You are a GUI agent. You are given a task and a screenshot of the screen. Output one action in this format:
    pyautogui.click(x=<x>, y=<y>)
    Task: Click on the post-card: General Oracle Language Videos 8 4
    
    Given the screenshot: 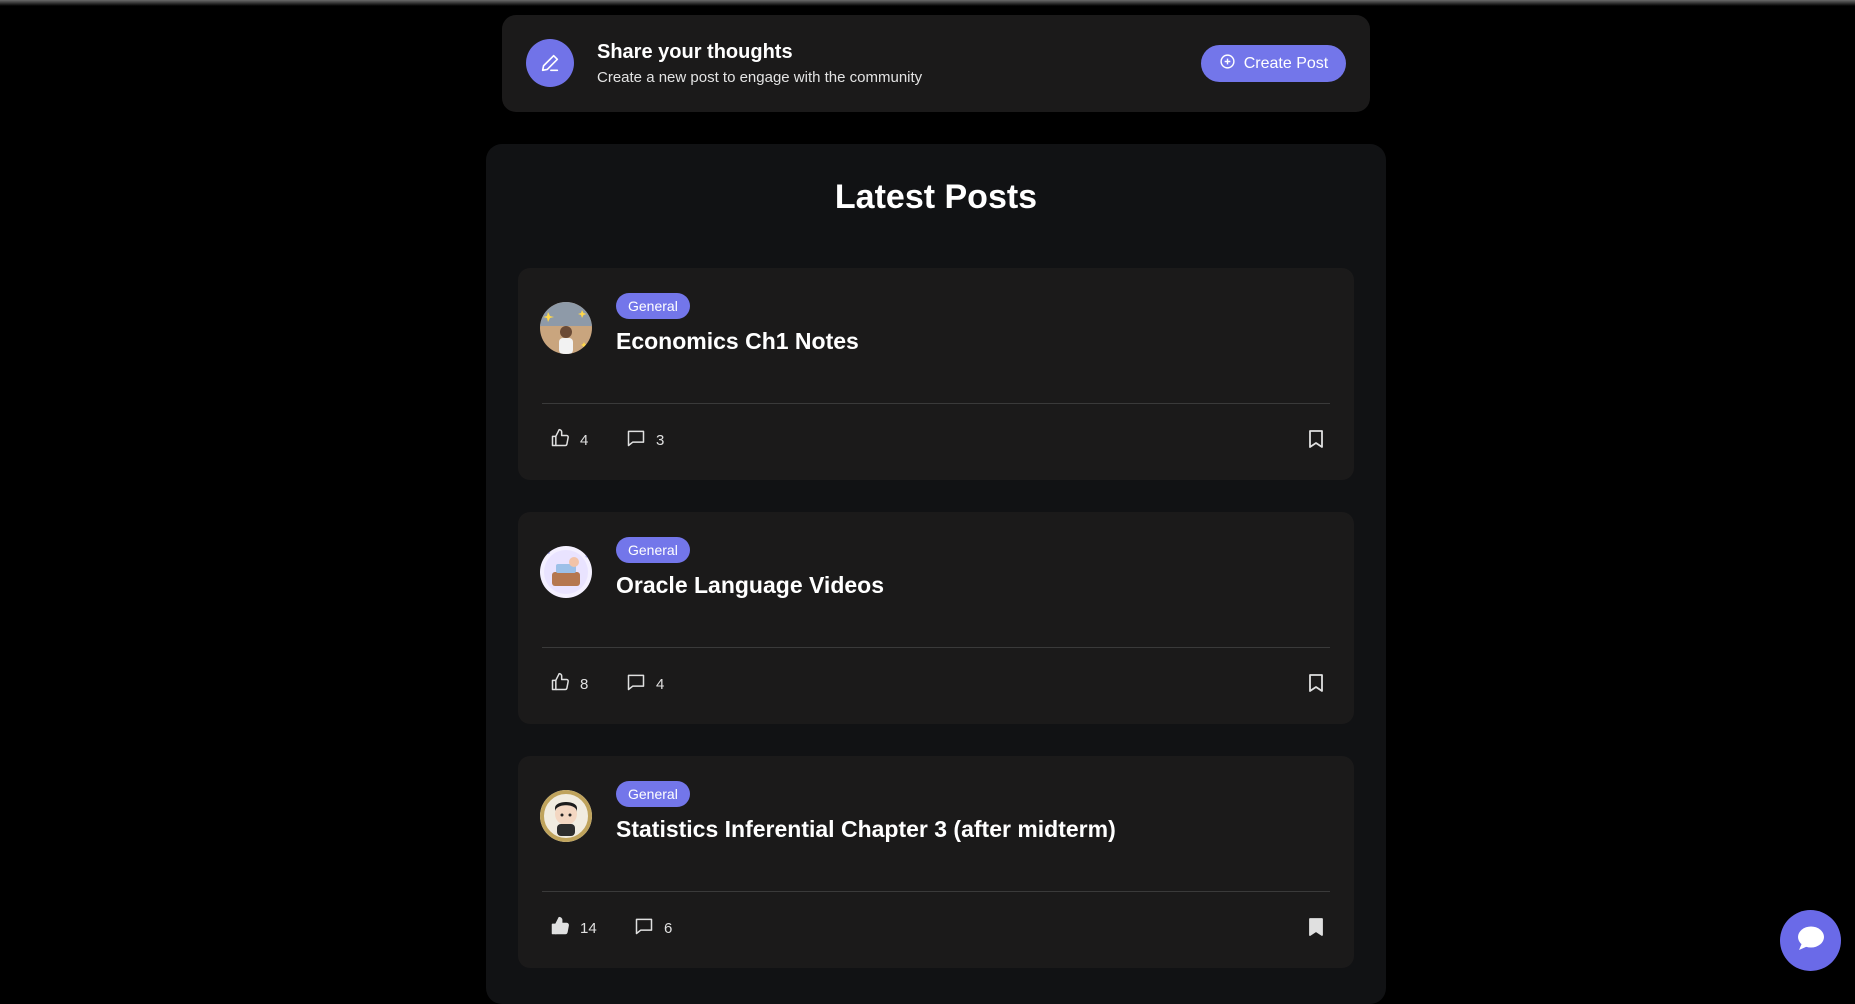 What is the action you would take?
    pyautogui.click(x=936, y=618)
    